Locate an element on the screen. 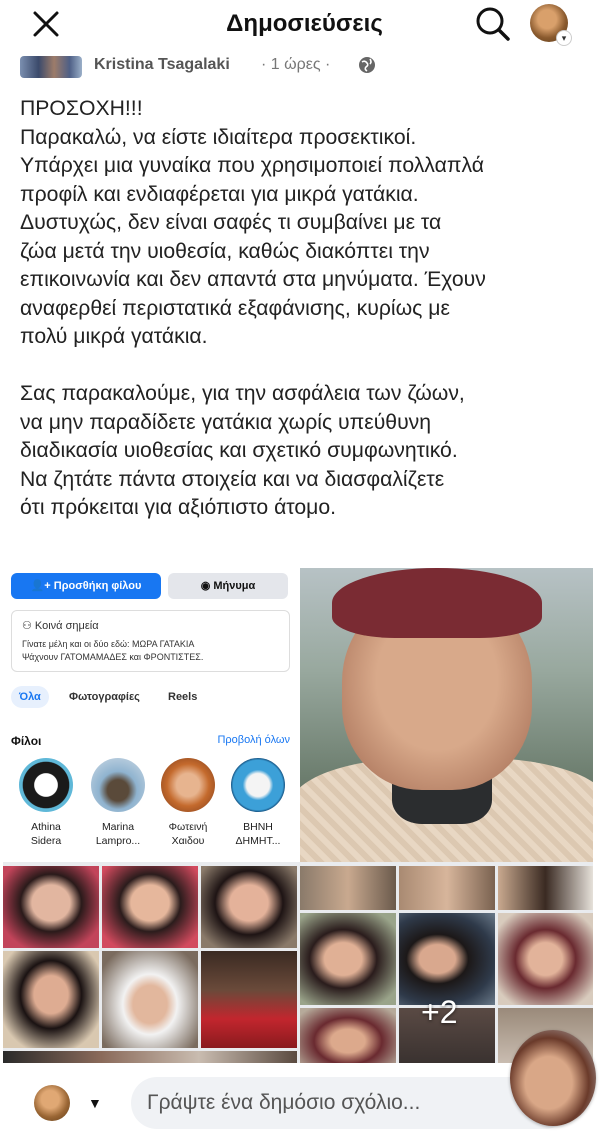 The width and height of the screenshot is (609, 1147). search-icon is located at coordinates (493, 24).